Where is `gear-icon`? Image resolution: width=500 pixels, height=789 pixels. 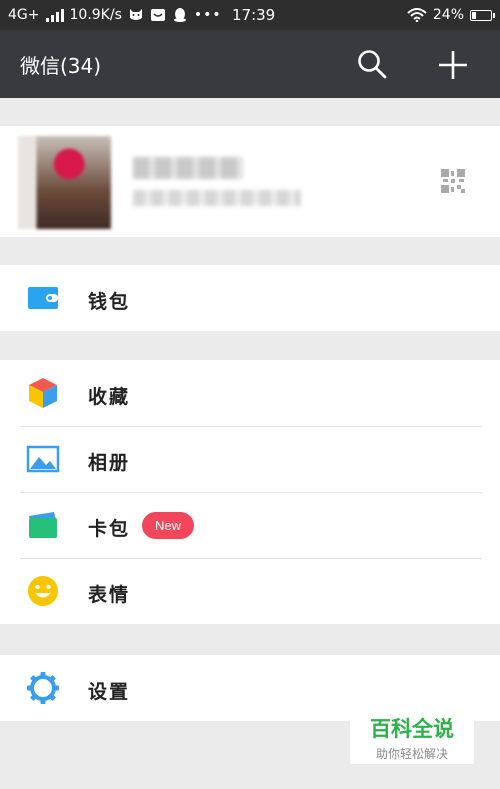 gear-icon is located at coordinates (43, 688).